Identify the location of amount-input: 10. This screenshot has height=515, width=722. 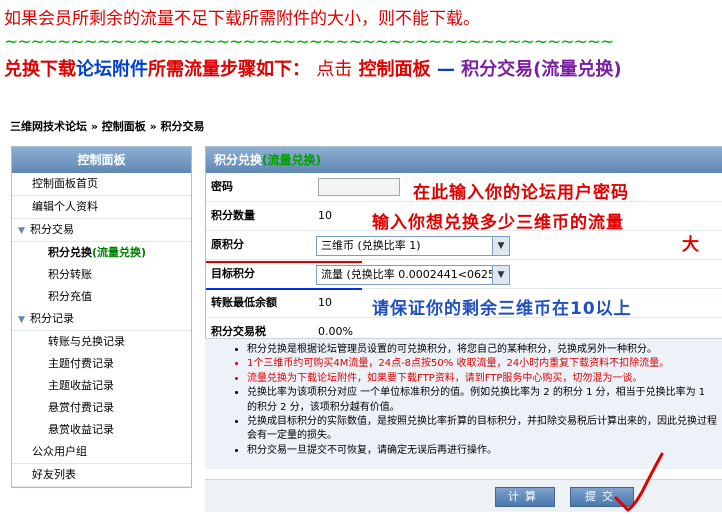
(325, 216).